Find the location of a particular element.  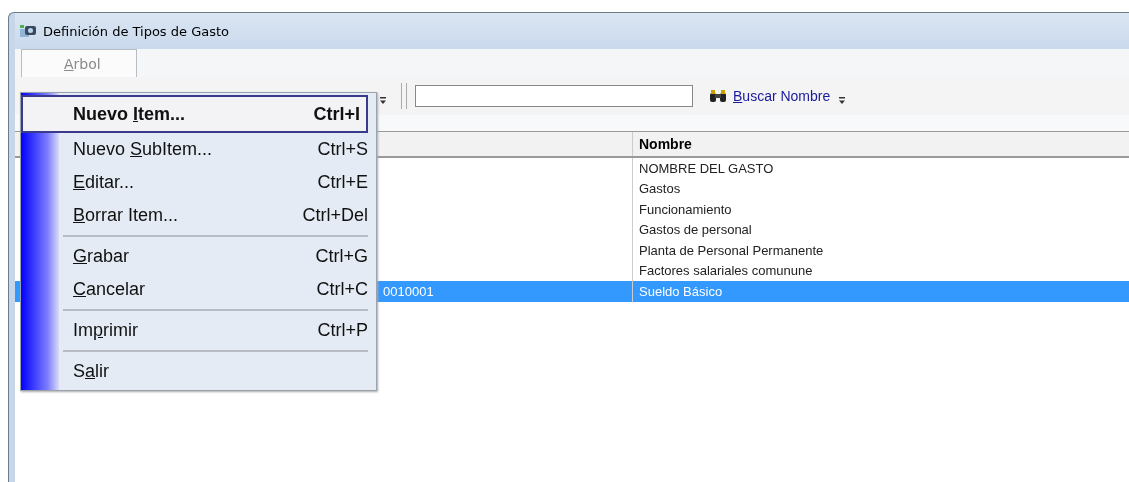

table-cell: Planta de Personal Permanente is located at coordinates (731, 250).